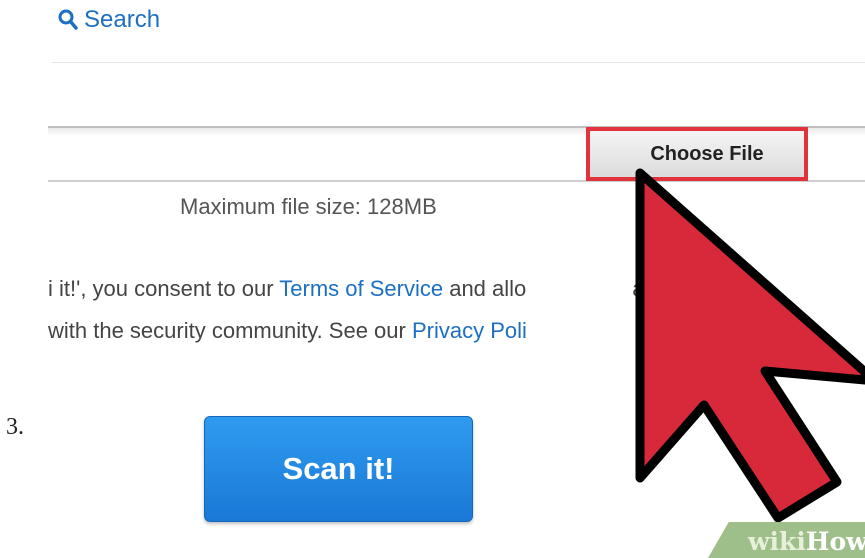 This screenshot has width=865, height=558. I want to click on watermark-prefix: wiki, so click(777, 541).